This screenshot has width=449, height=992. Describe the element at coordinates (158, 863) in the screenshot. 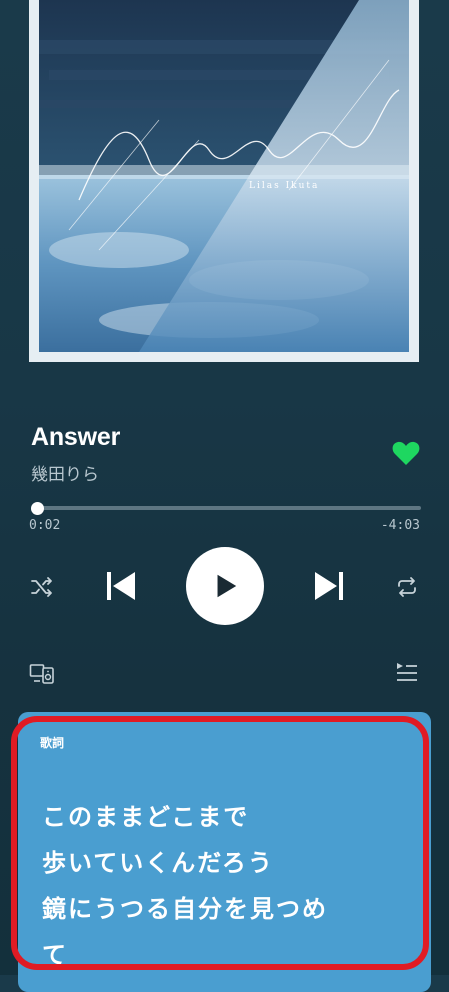

I see `lyric-line: 歩いていくんだろう` at that location.